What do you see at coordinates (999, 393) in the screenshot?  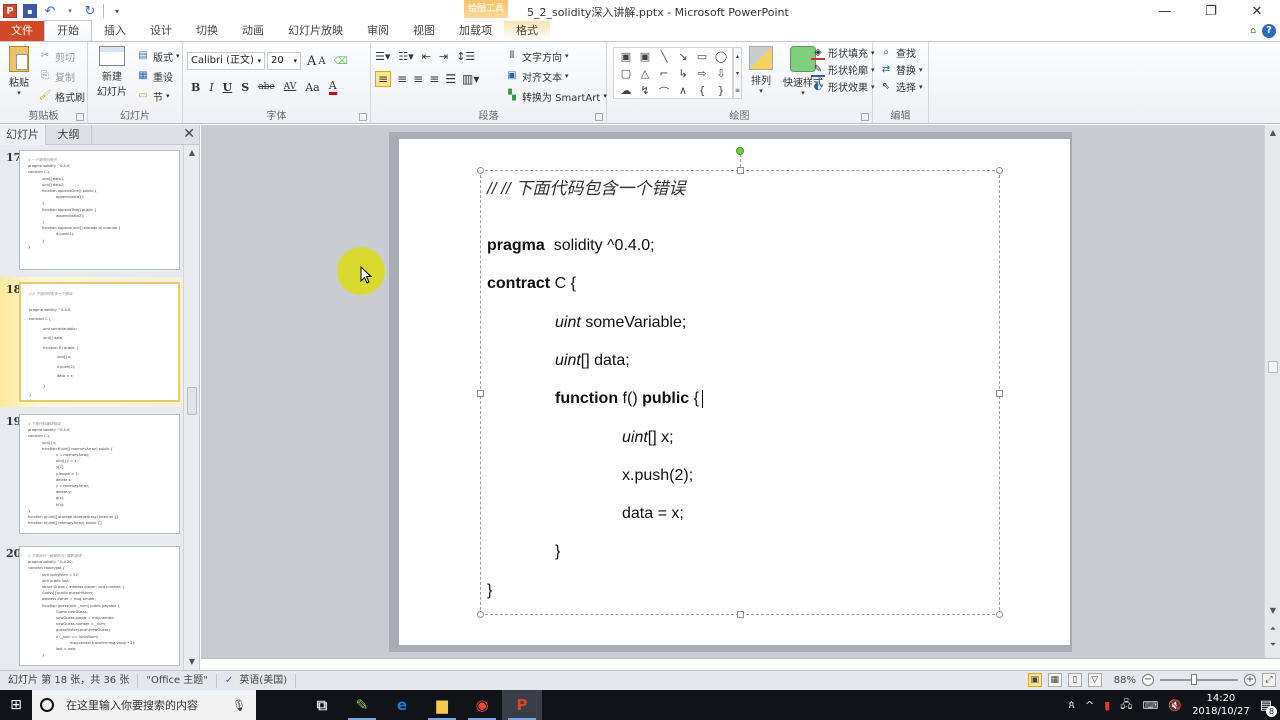 I see `resize-handle-right` at bounding box center [999, 393].